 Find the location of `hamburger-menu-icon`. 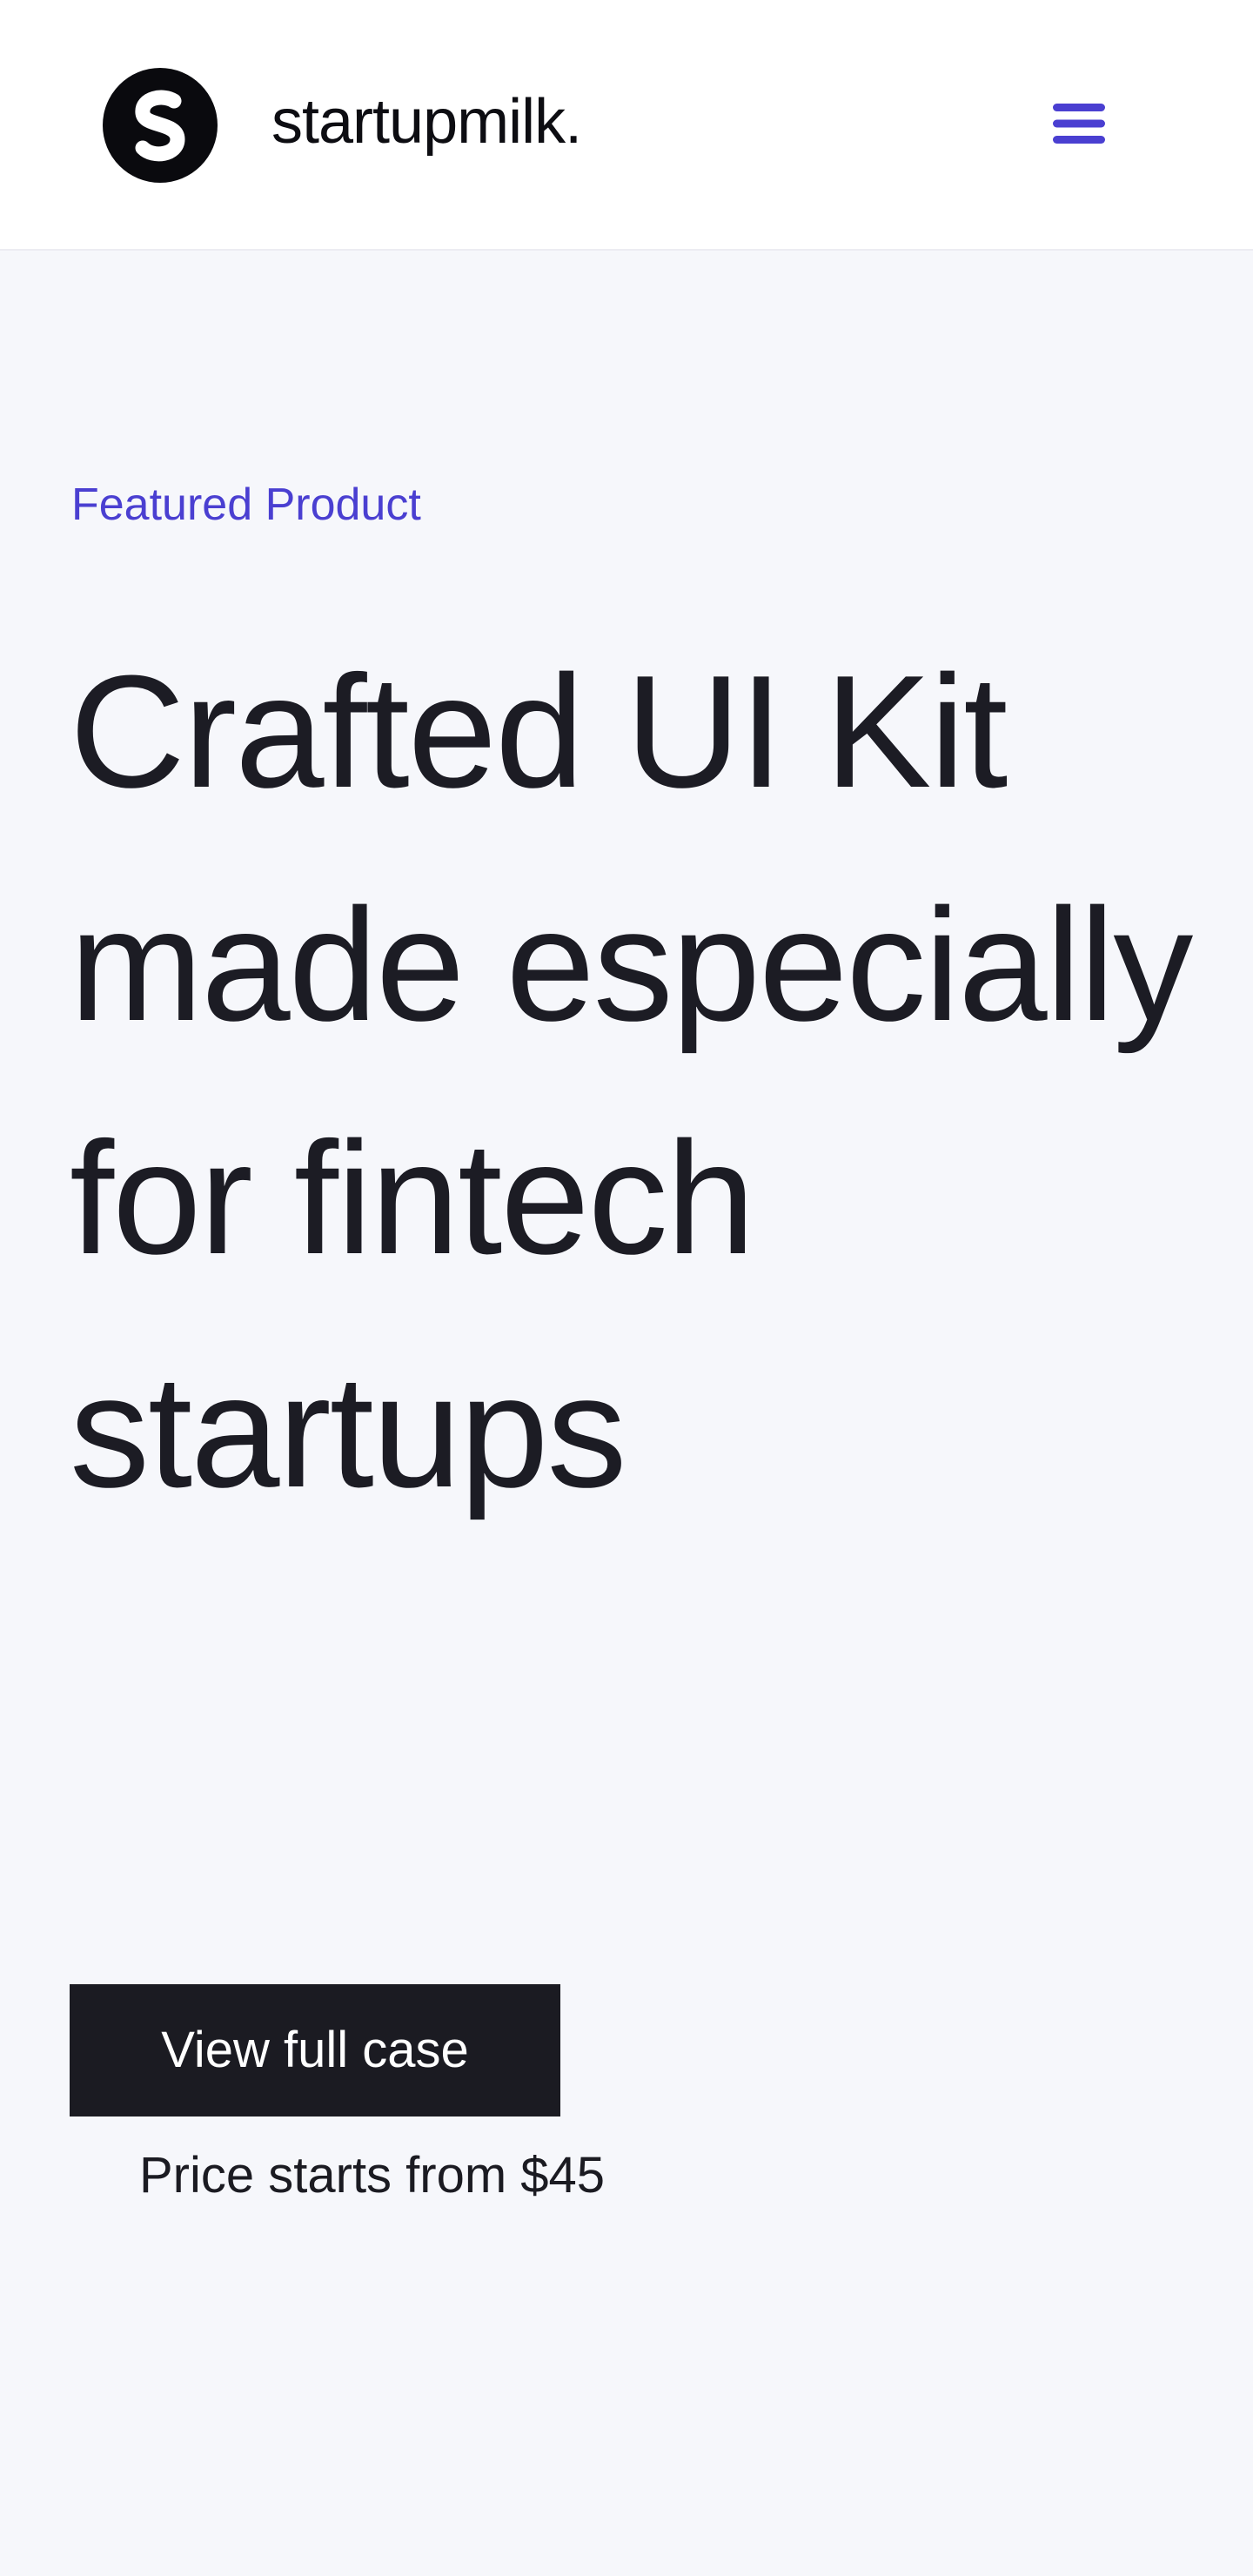

hamburger-menu-icon is located at coordinates (1079, 124).